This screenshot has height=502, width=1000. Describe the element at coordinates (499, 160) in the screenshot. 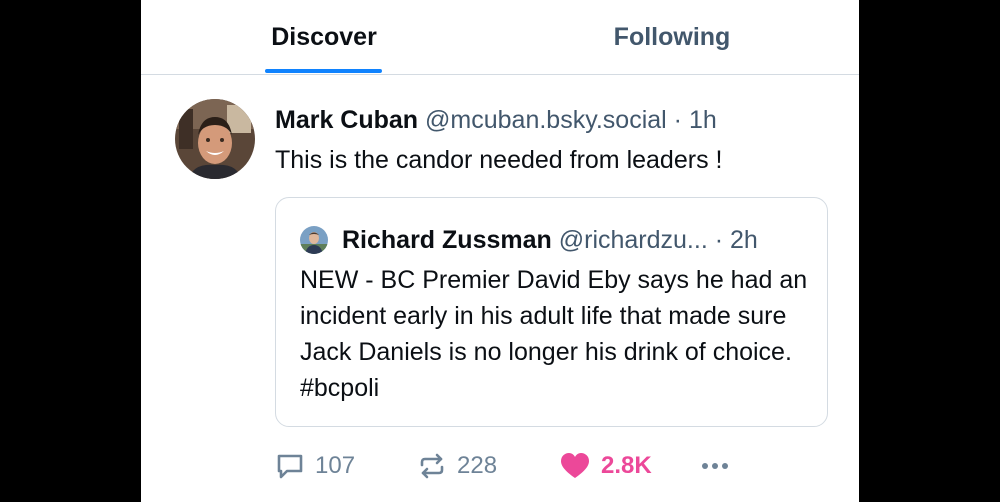

I see `post-text: This is the candor needed from leaders !` at that location.